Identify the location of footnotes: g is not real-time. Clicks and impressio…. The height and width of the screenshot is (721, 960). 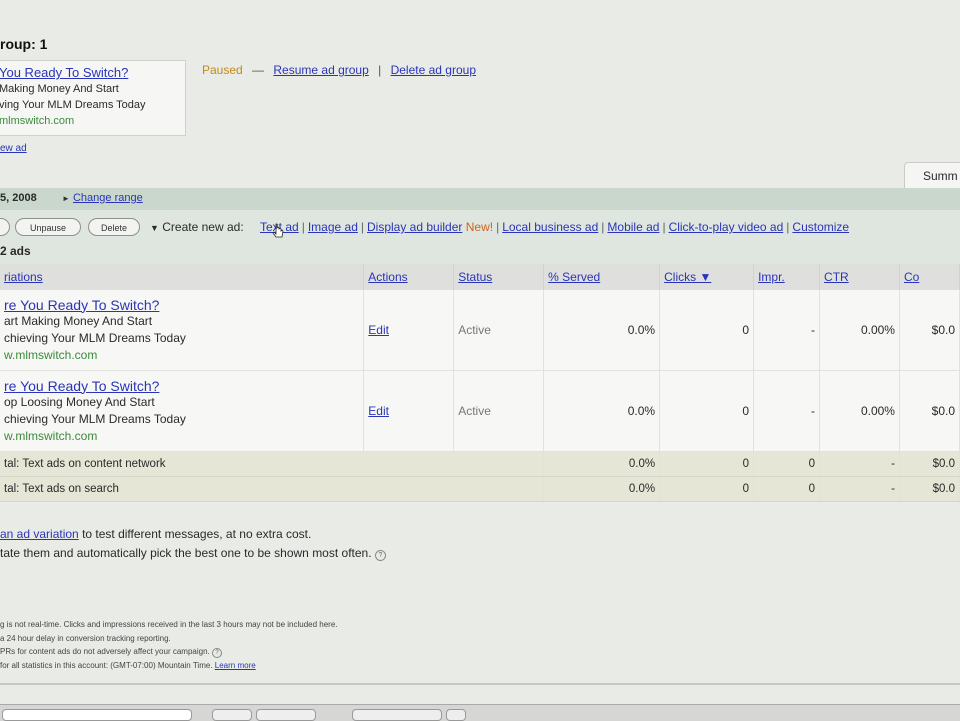
(169, 645).